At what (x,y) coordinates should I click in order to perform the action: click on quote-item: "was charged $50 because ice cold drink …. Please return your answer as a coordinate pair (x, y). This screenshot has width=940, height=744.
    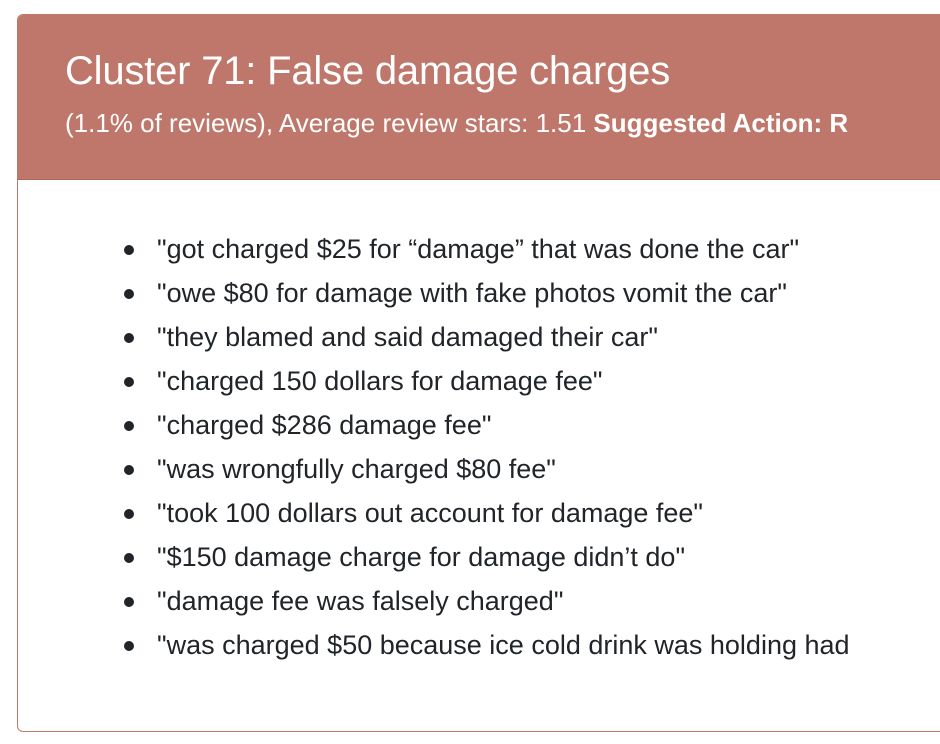
    Looking at the image, I should click on (532, 645).